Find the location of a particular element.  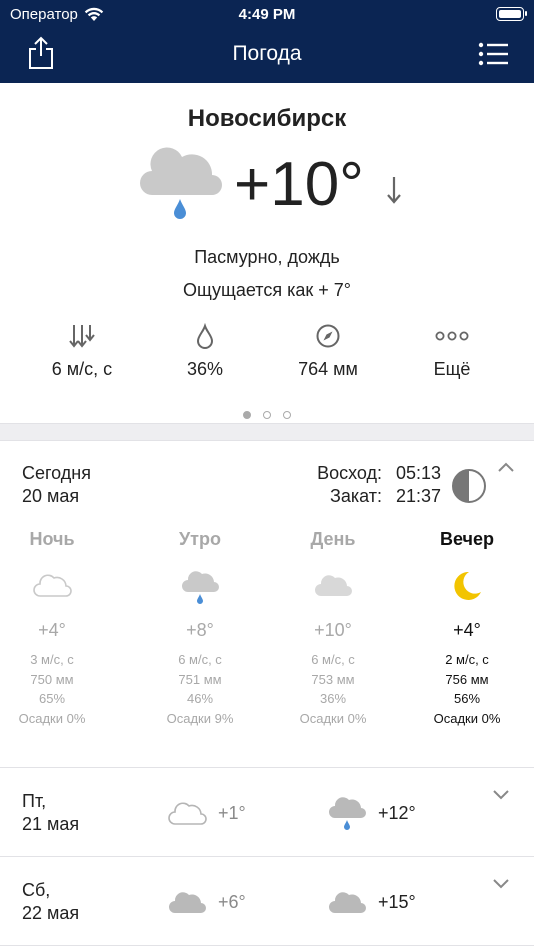

metric-more: Ещё is located at coordinates (452, 351).